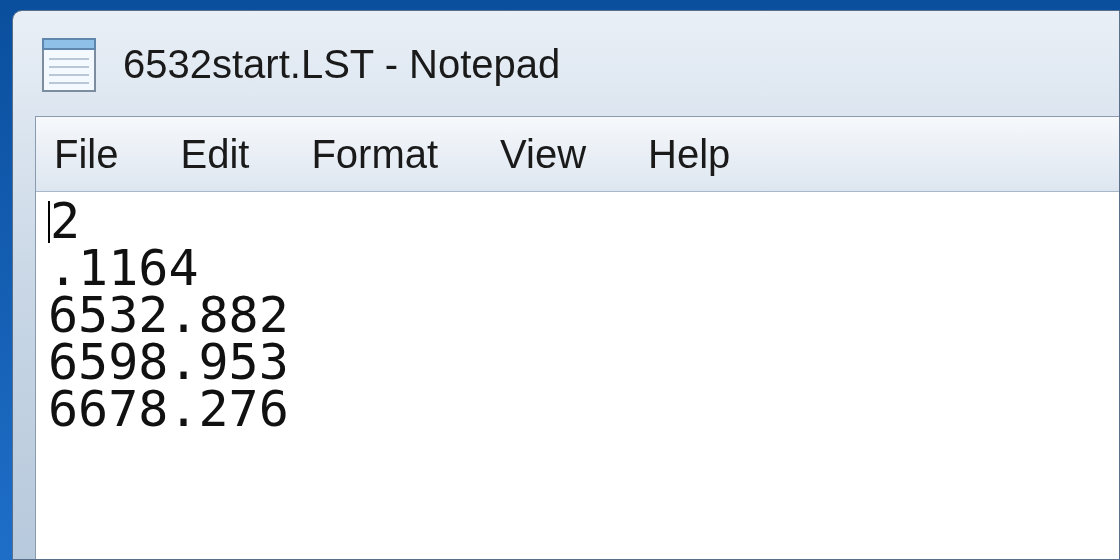  Describe the element at coordinates (342, 64) in the screenshot. I see `window-title: 6532start.LST - Notepad` at that location.